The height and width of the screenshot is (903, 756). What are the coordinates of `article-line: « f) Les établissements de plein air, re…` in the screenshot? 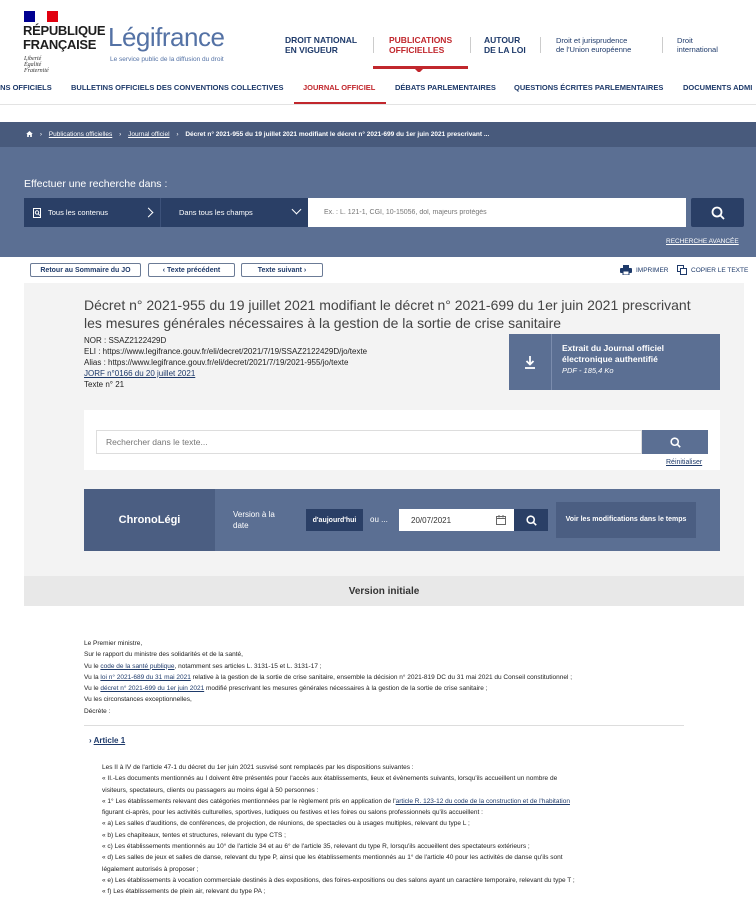 It's located at (184, 892).